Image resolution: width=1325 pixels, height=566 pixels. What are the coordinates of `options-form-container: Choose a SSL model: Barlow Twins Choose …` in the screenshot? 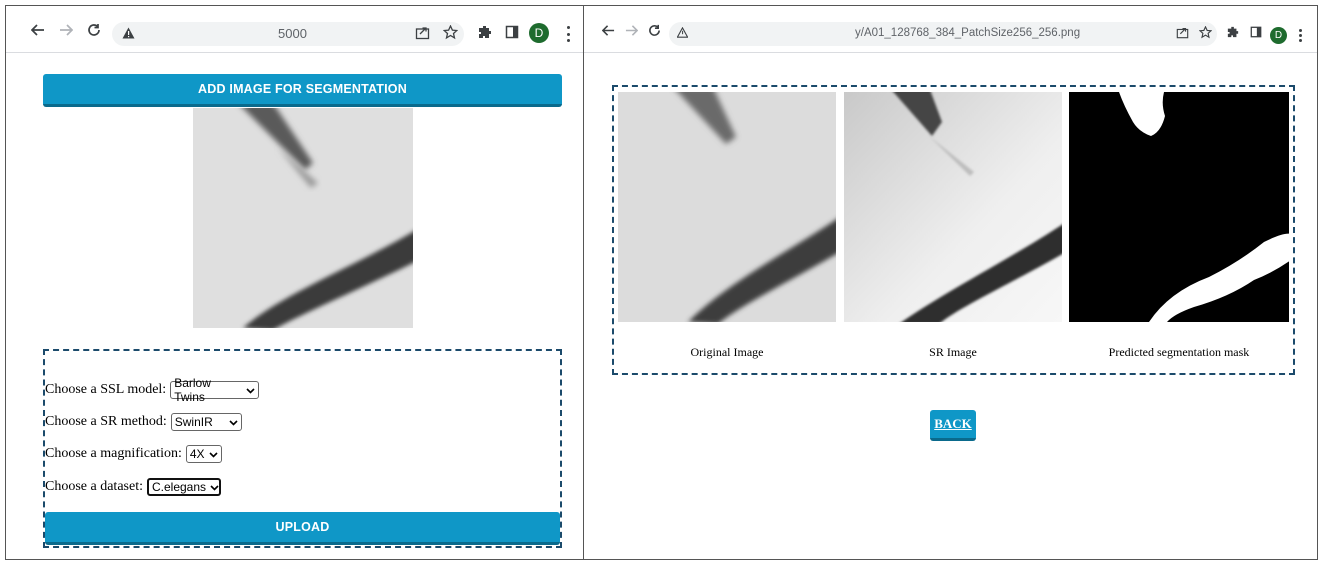 It's located at (302, 448).